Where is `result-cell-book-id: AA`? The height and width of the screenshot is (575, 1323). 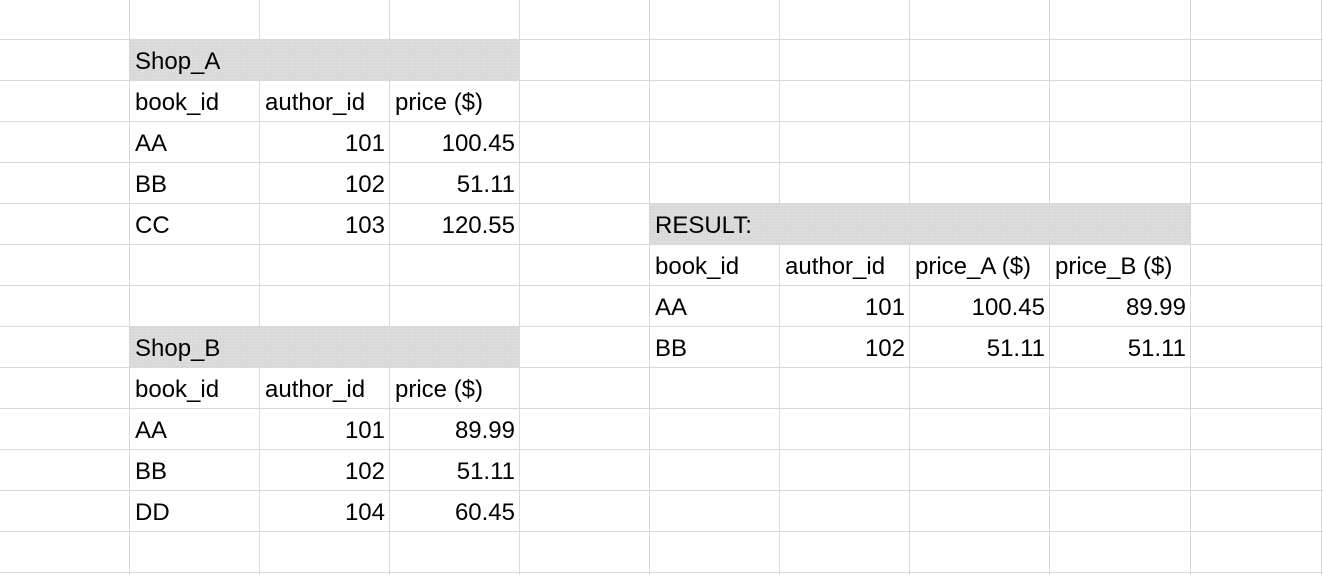
result-cell-book-id: AA is located at coordinates (714, 306).